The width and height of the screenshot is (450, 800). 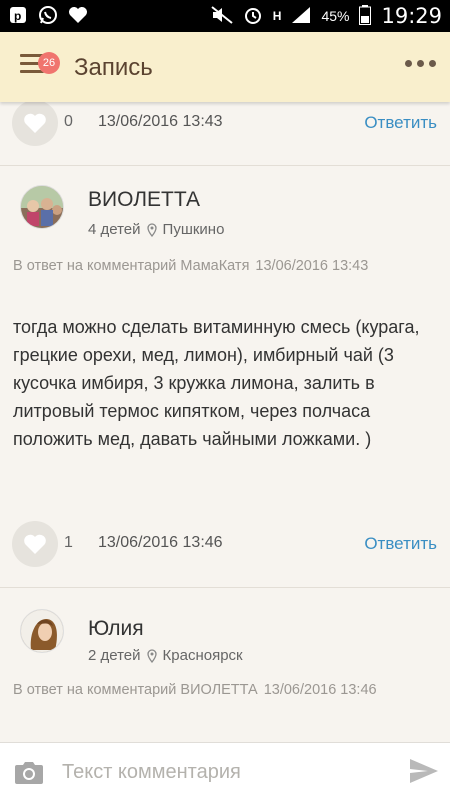 What do you see at coordinates (114, 229) in the screenshot?
I see `children-count: 4 детей` at bounding box center [114, 229].